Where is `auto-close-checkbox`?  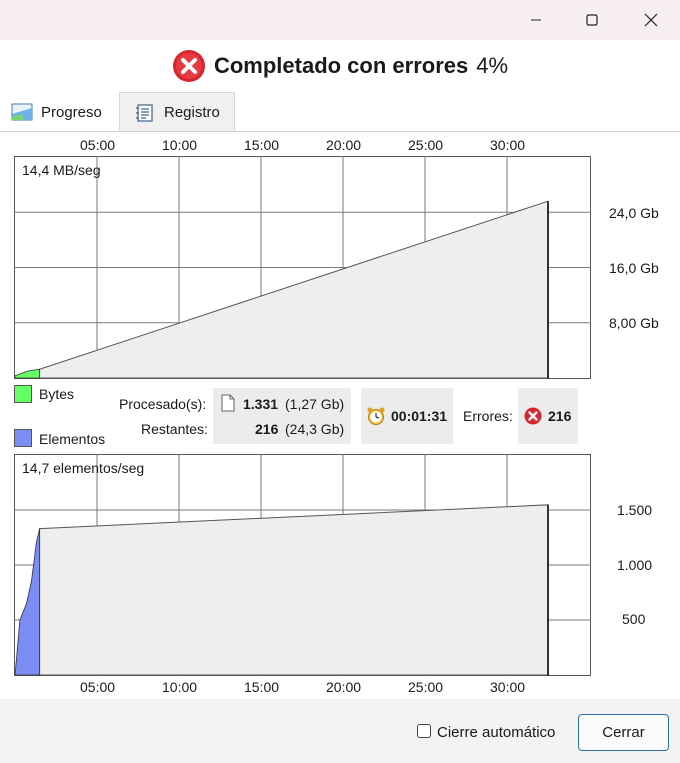
auto-close-checkbox is located at coordinates (424, 731).